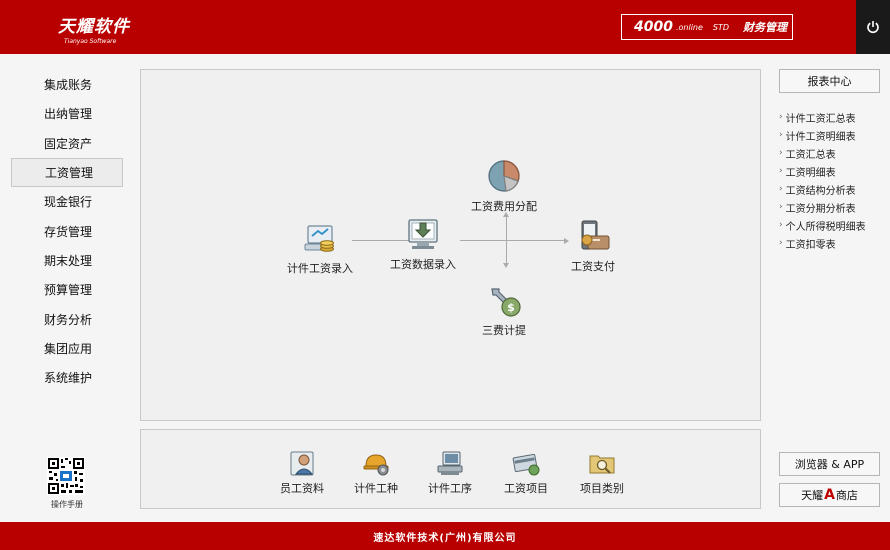 The width and height of the screenshot is (890, 550). Describe the element at coordinates (319, 238) in the screenshot. I see `piece-wage-entry-icon` at that location.